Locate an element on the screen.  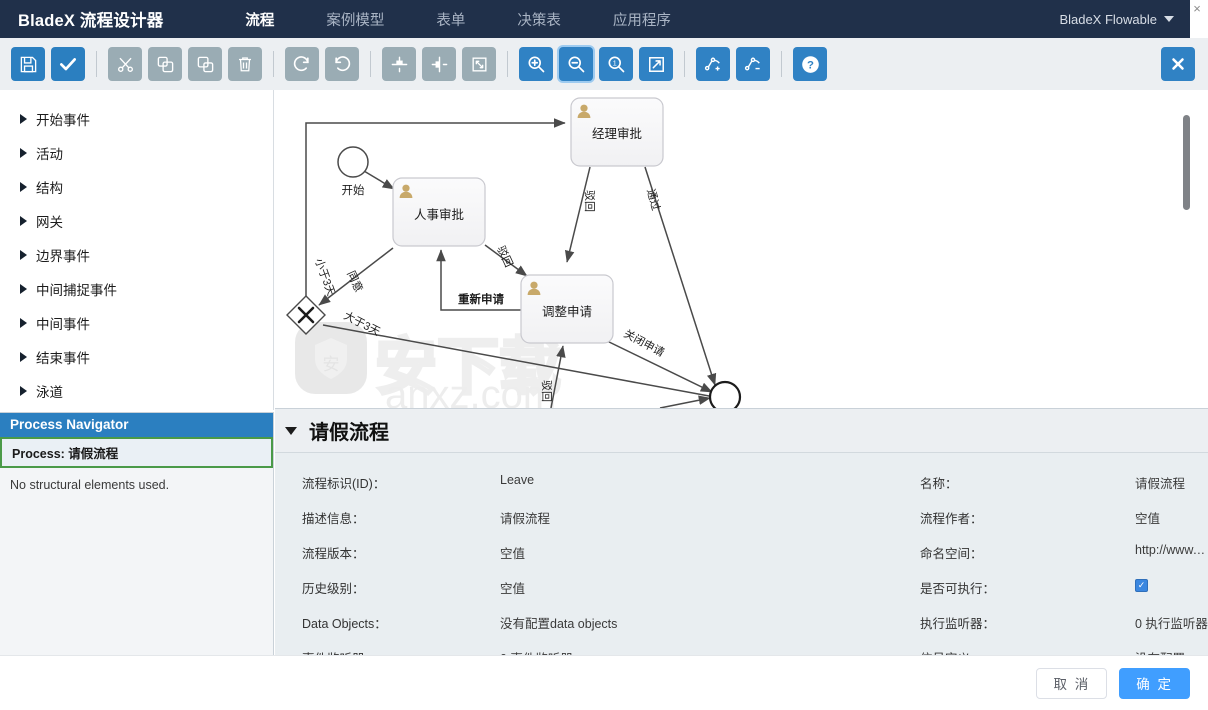
user-menu: BladeX Flowable is located at coordinates (1124, 19).